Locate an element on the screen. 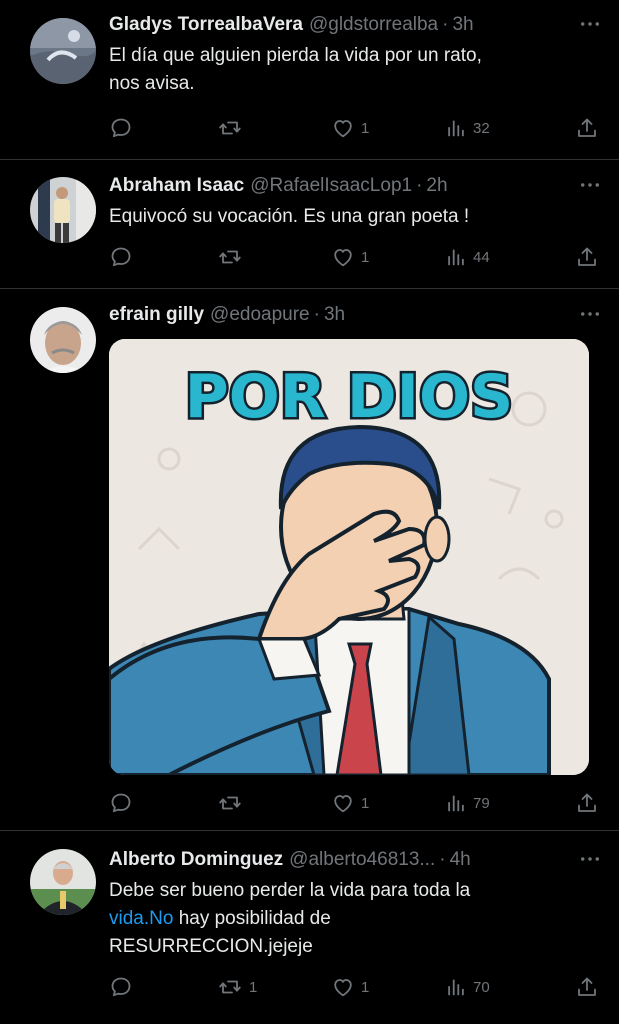  view-count: 79 is located at coordinates (481, 803).